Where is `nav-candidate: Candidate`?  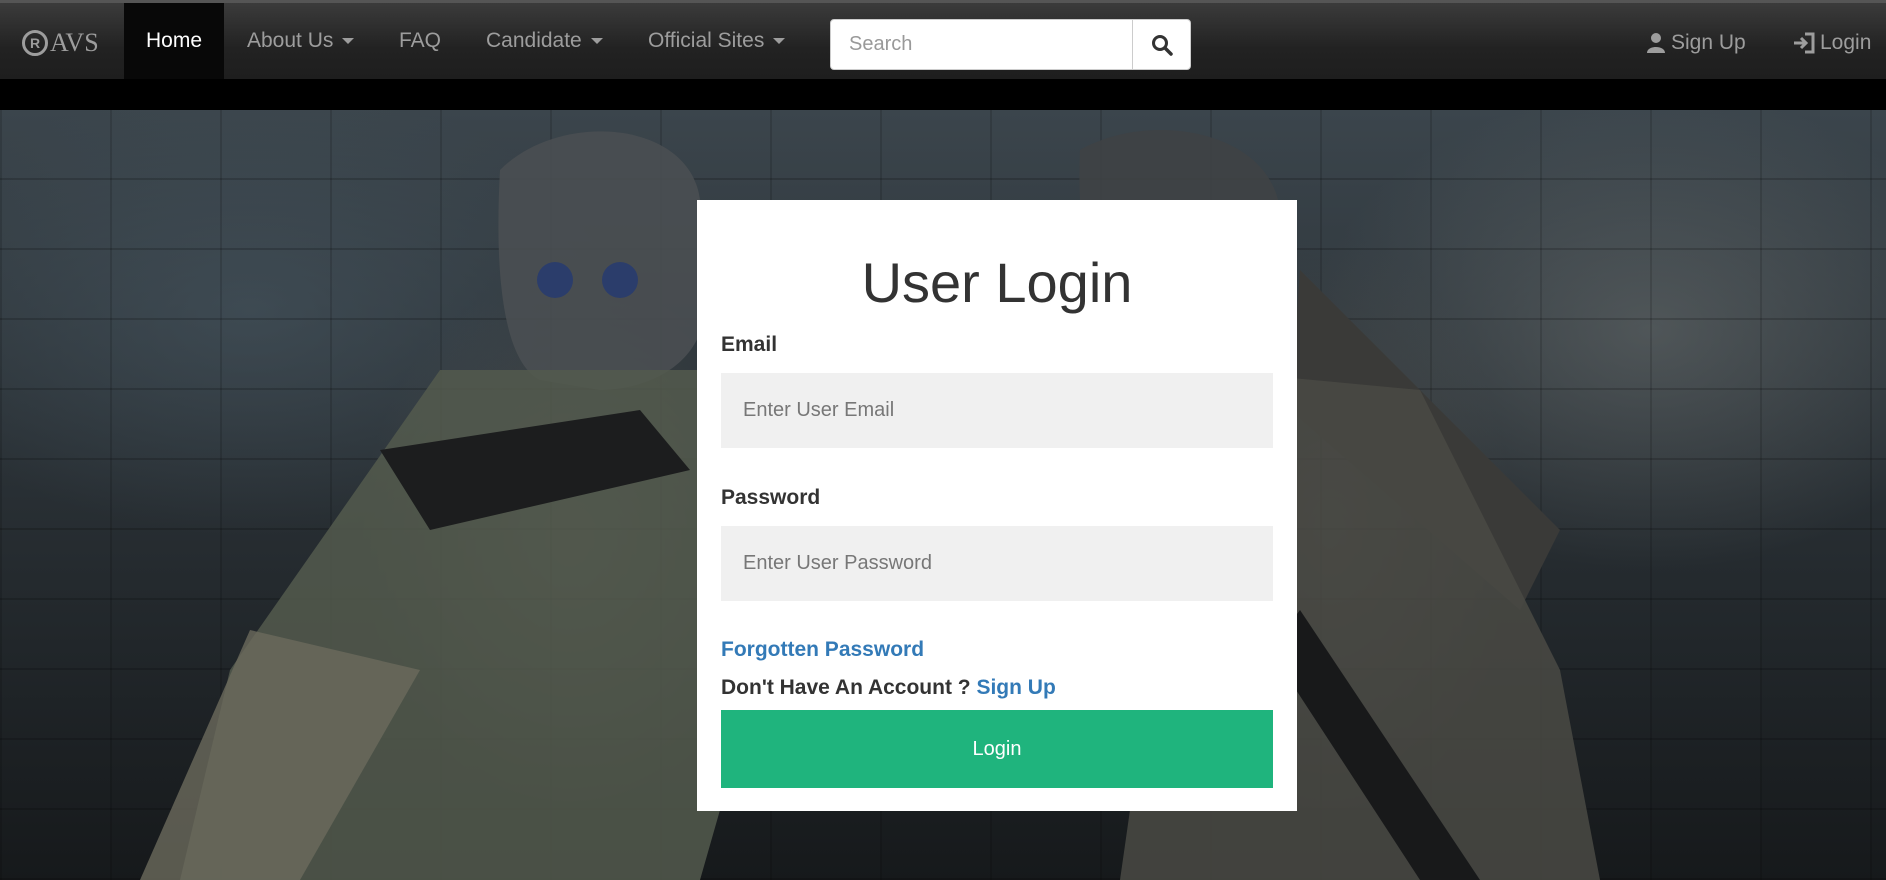
nav-candidate: Candidate is located at coordinates (544, 41).